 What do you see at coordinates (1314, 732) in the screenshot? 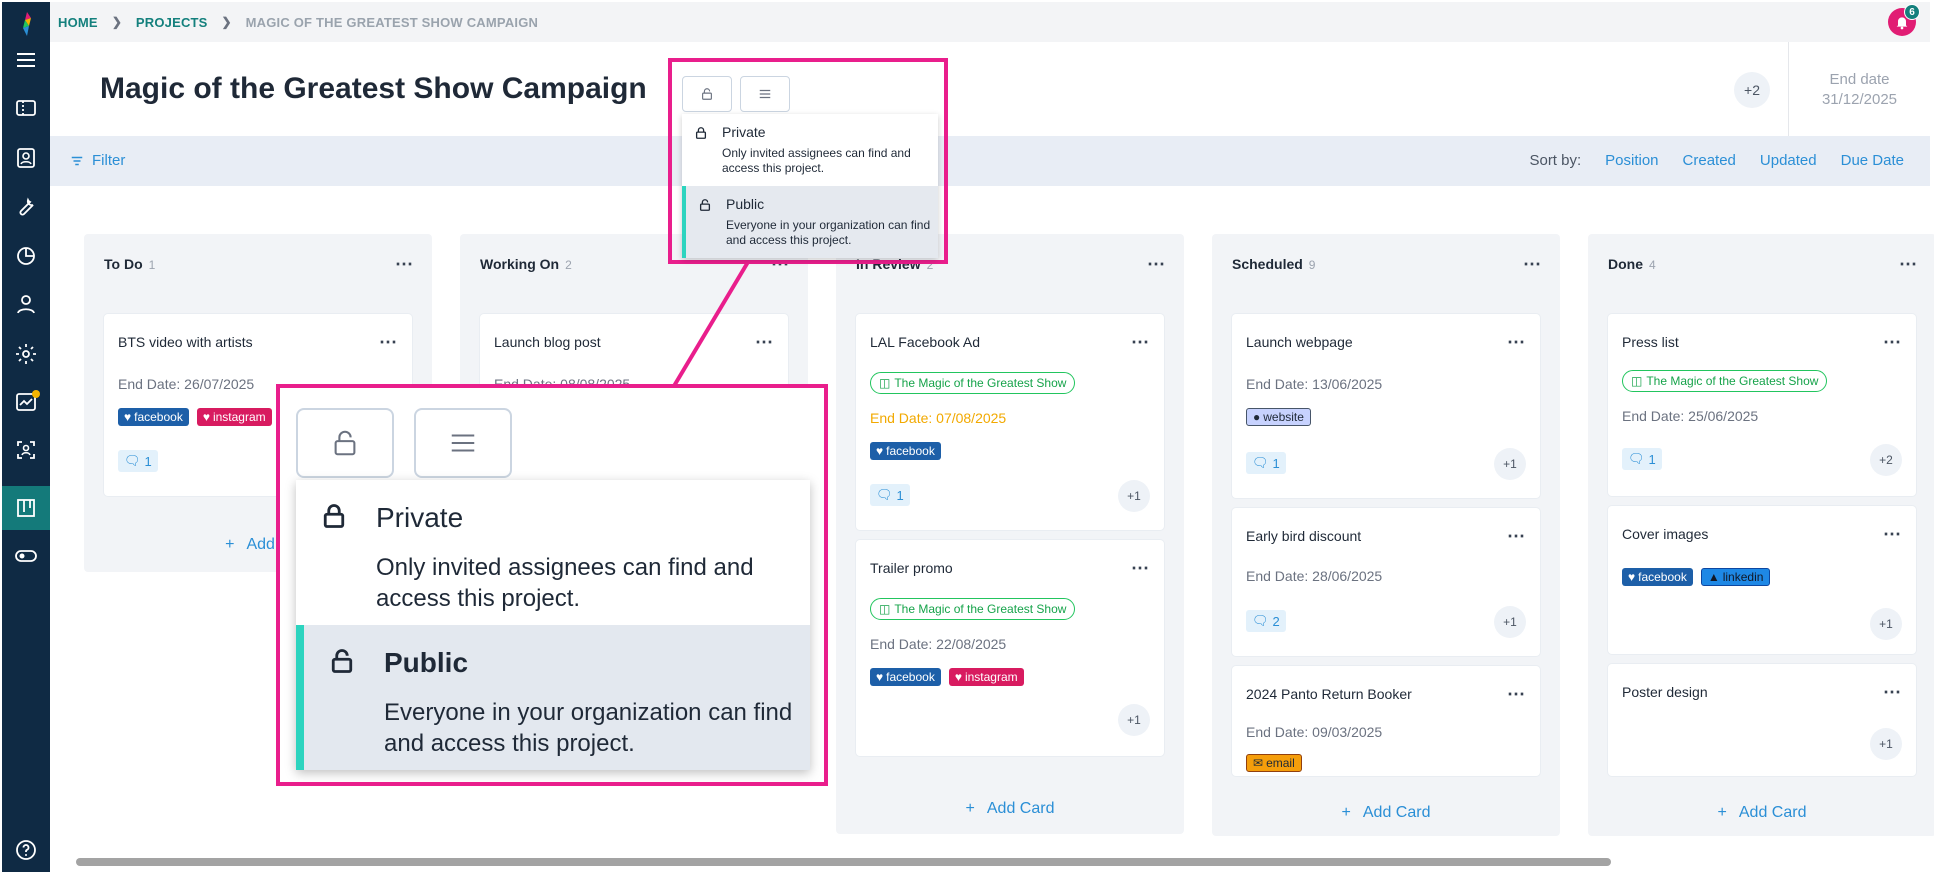
I see `card-end-date: End Date: 09/03/2025` at bounding box center [1314, 732].